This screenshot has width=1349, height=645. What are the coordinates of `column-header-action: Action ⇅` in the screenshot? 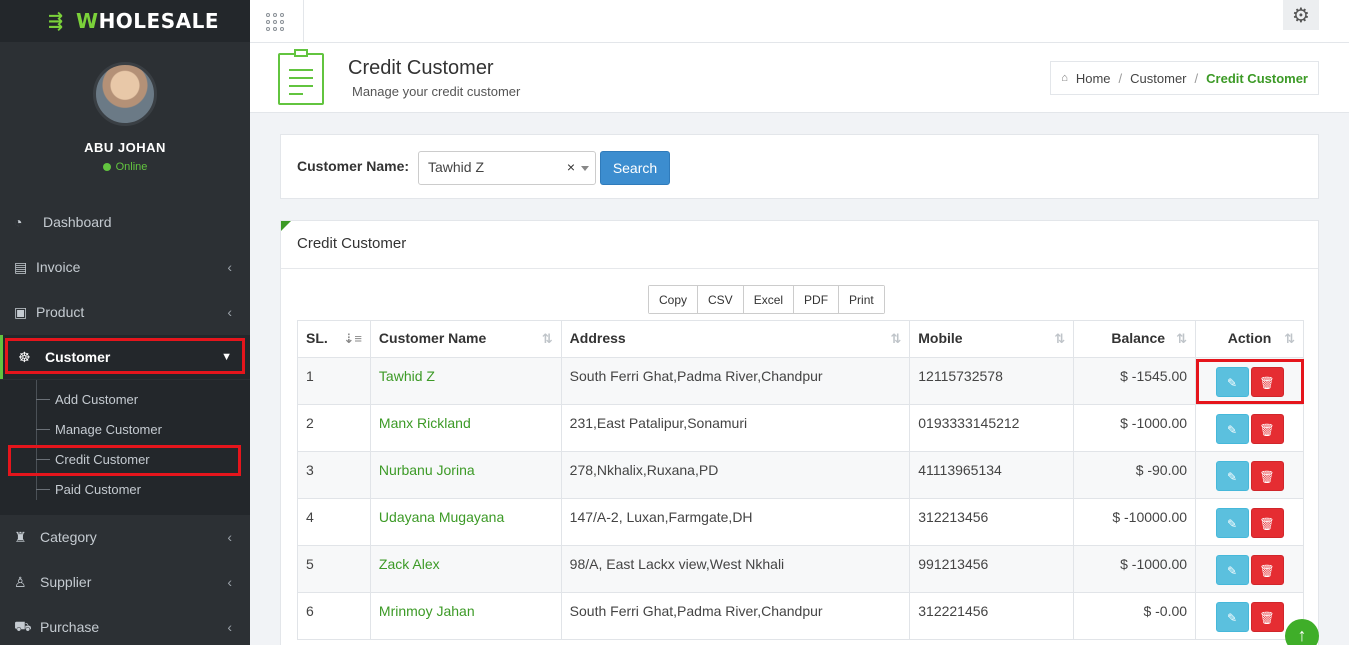 It's located at (1249, 339).